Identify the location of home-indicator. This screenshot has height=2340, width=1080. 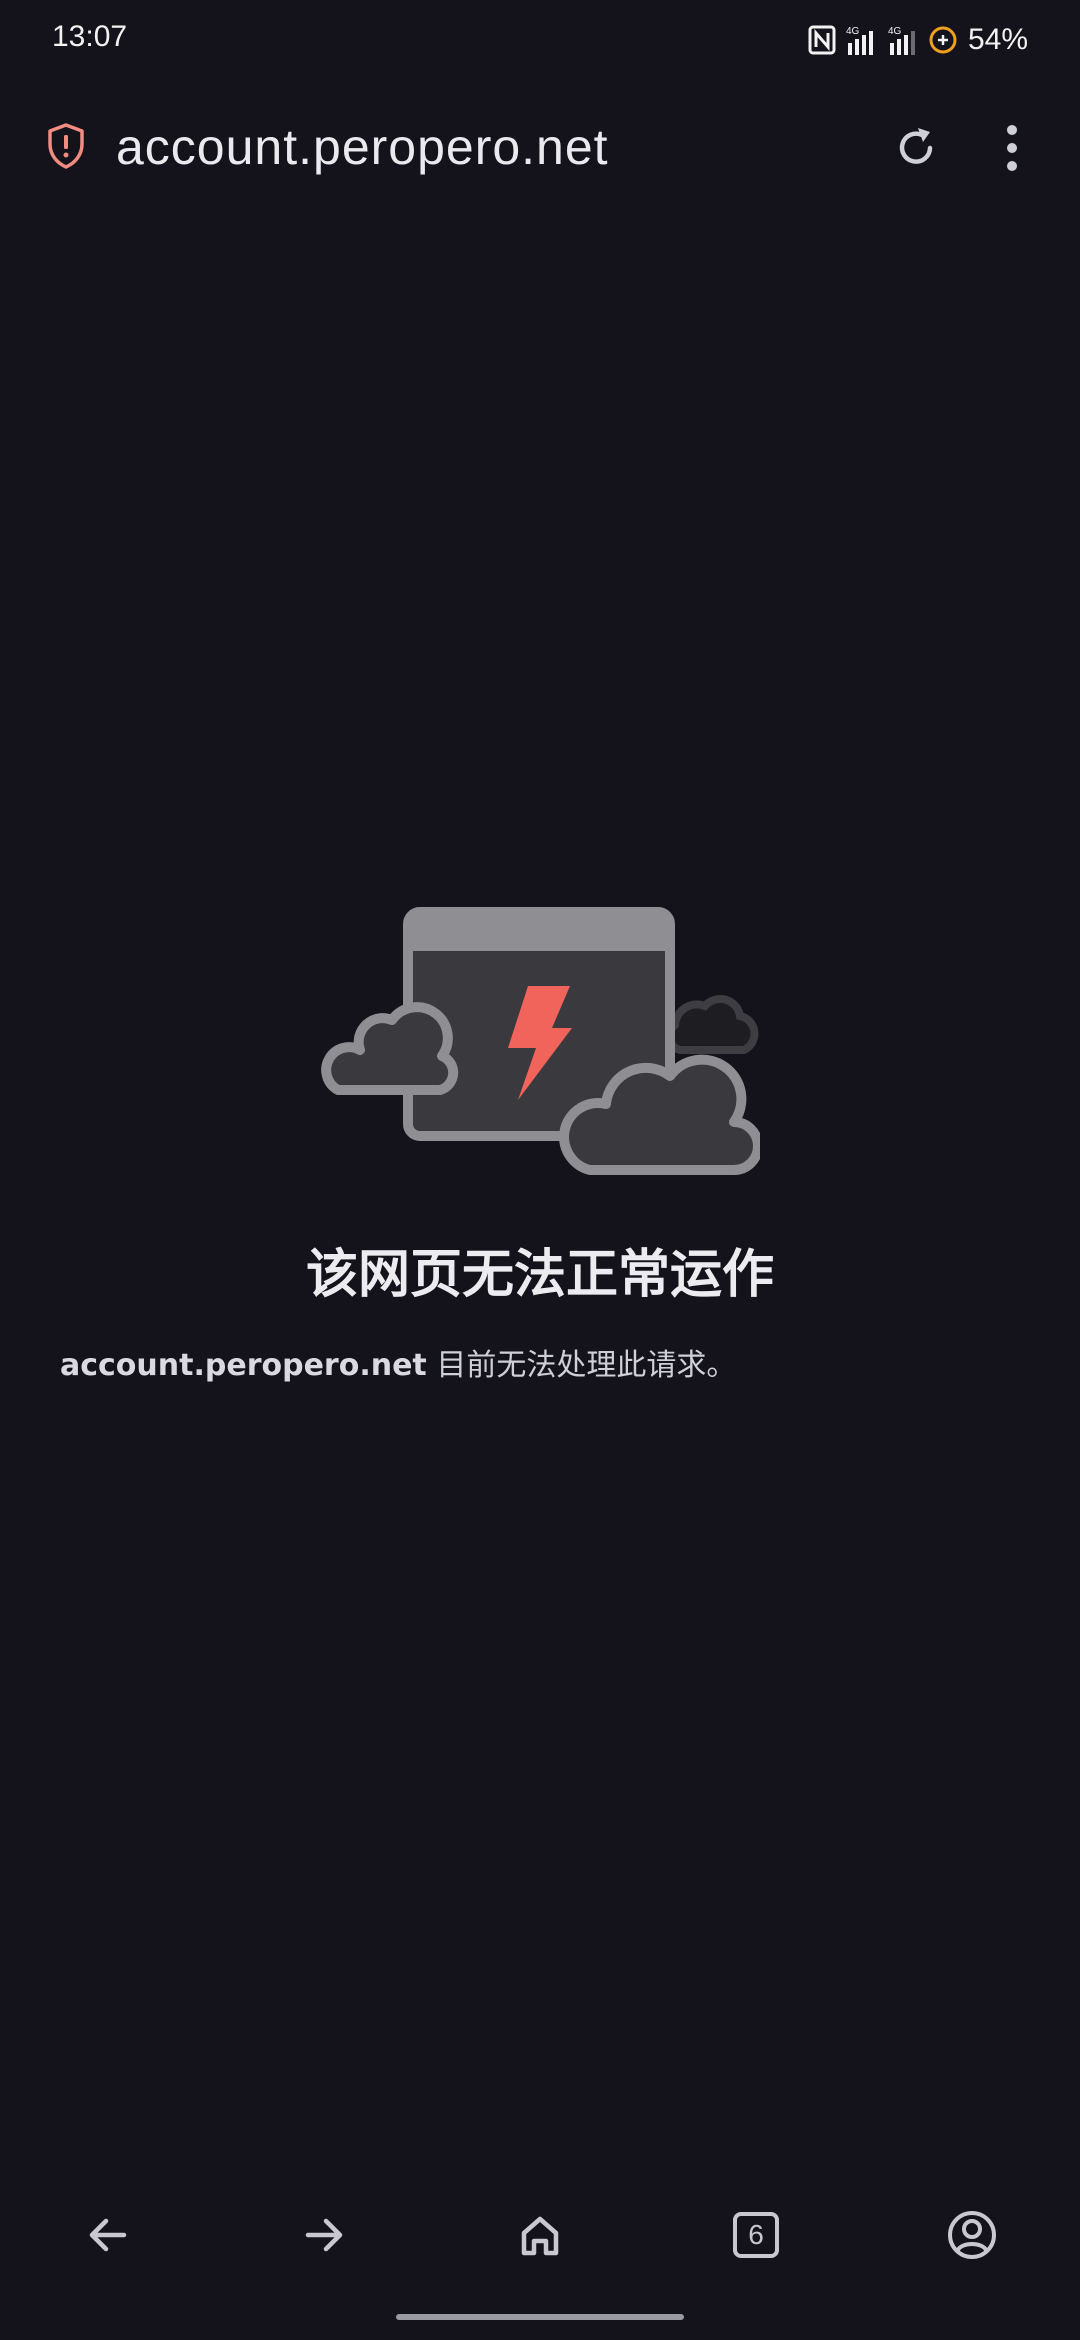
(540, 2317).